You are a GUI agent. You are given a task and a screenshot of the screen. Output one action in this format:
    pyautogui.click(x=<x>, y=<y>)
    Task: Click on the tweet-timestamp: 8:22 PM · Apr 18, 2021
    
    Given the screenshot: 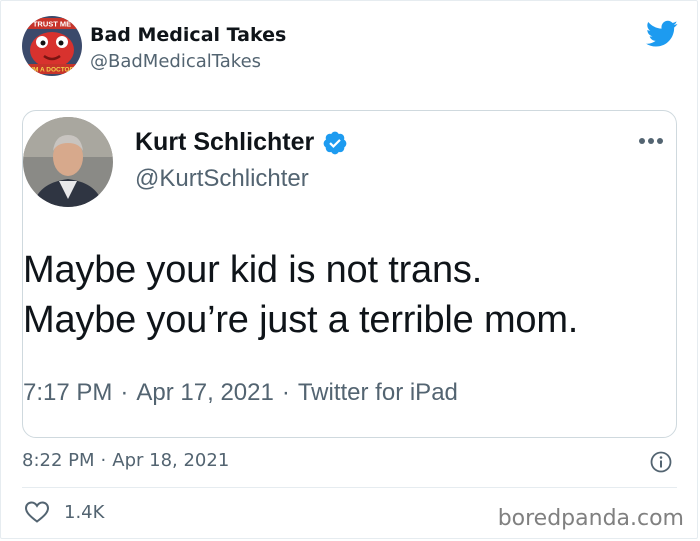 What is the action you would take?
    pyautogui.click(x=125, y=460)
    